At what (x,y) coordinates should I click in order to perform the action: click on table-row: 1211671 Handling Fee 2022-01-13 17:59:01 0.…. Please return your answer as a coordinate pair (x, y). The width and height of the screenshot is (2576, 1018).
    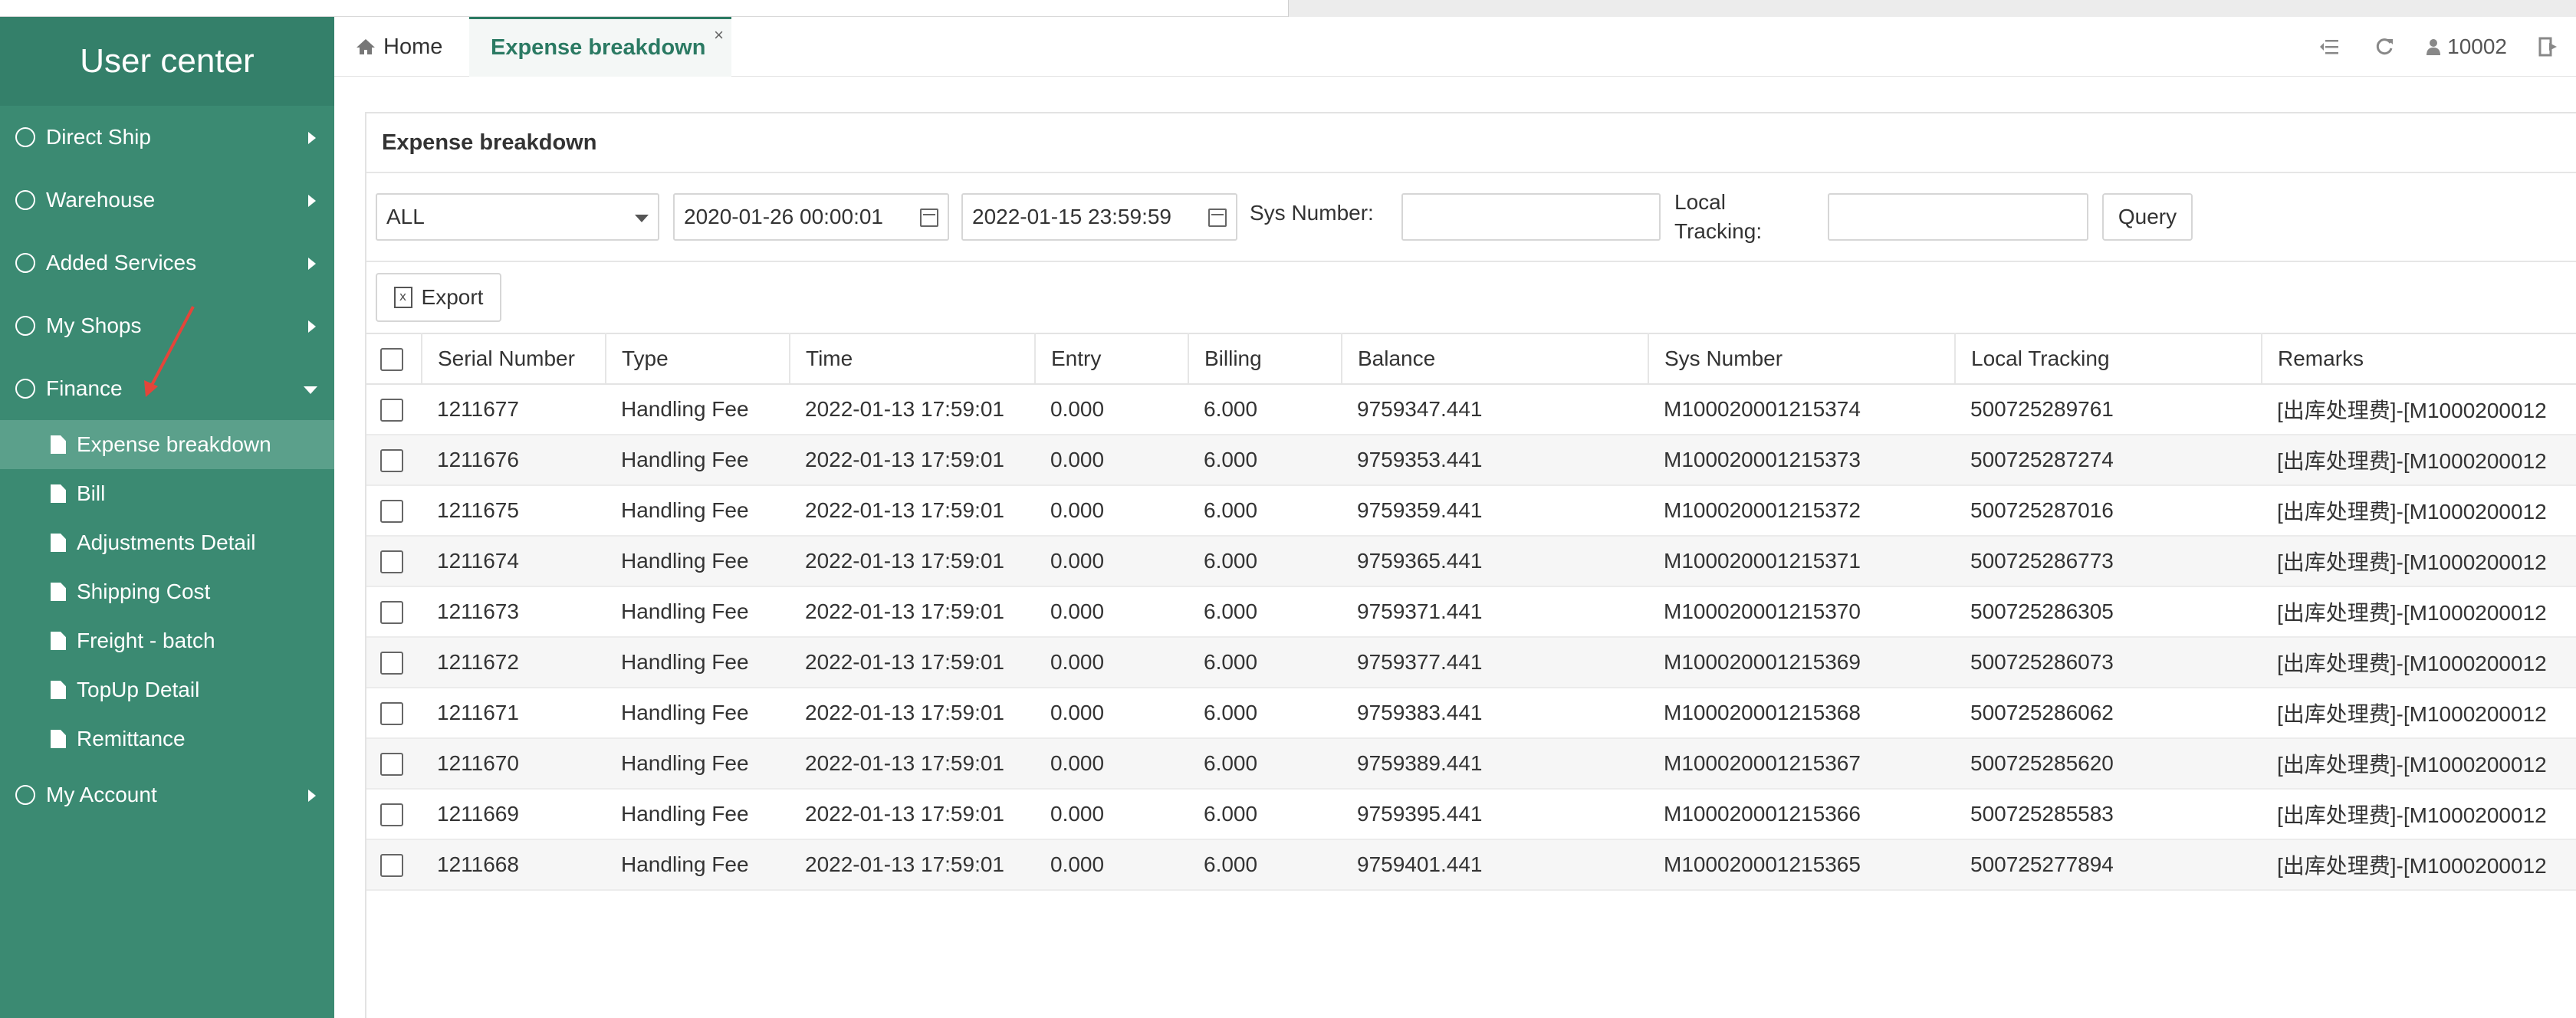
    Looking at the image, I should click on (1471, 713).